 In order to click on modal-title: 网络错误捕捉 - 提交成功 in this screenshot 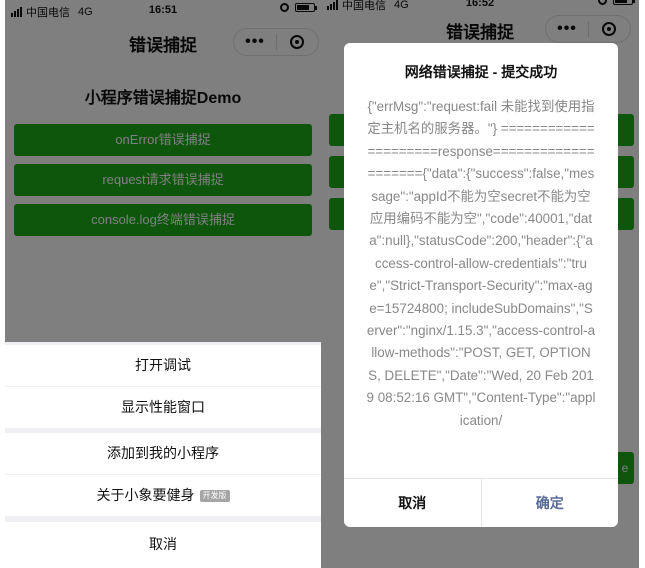, I will do `click(481, 72)`.